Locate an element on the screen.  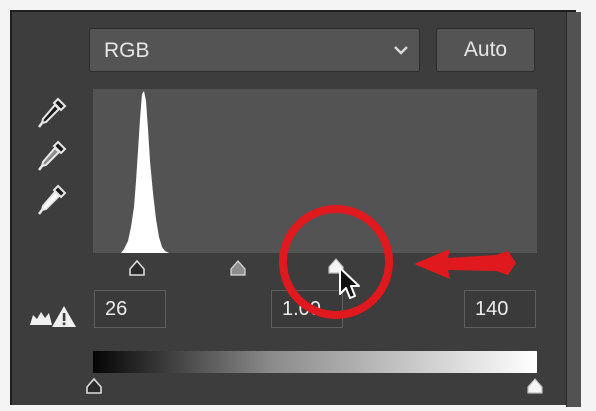
white-point-eyedropper-icon is located at coordinates (52, 200).